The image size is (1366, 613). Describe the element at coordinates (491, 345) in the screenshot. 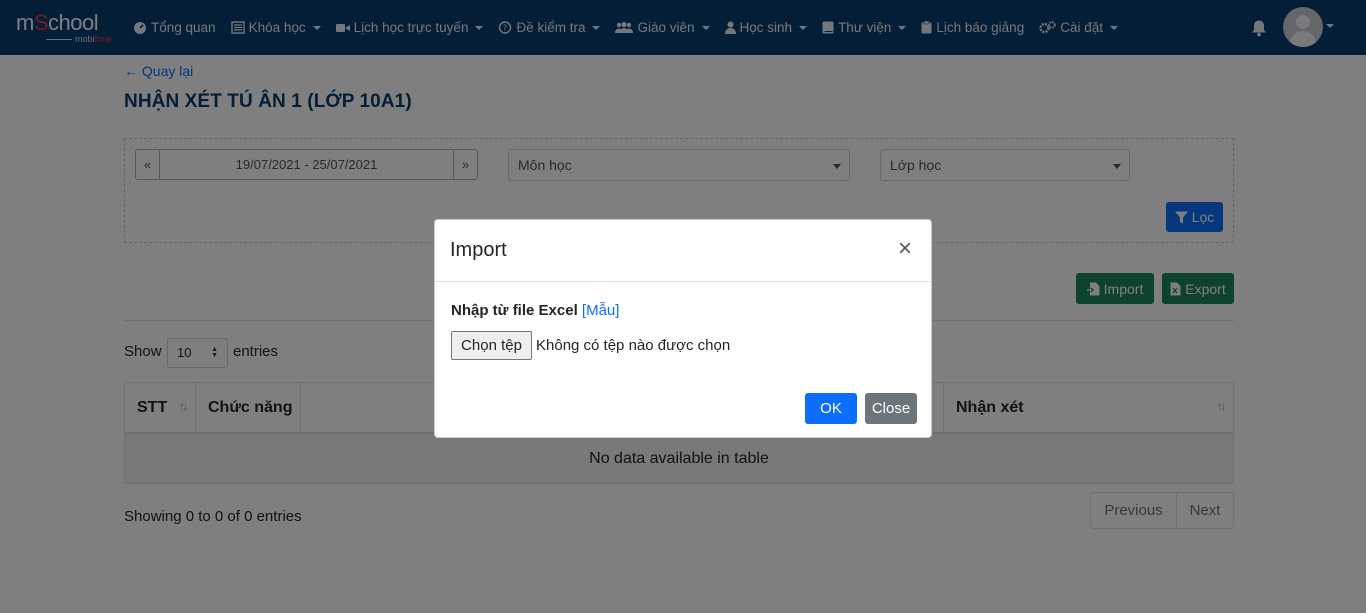

I see `choose-file-button: Chọn tệp` at that location.